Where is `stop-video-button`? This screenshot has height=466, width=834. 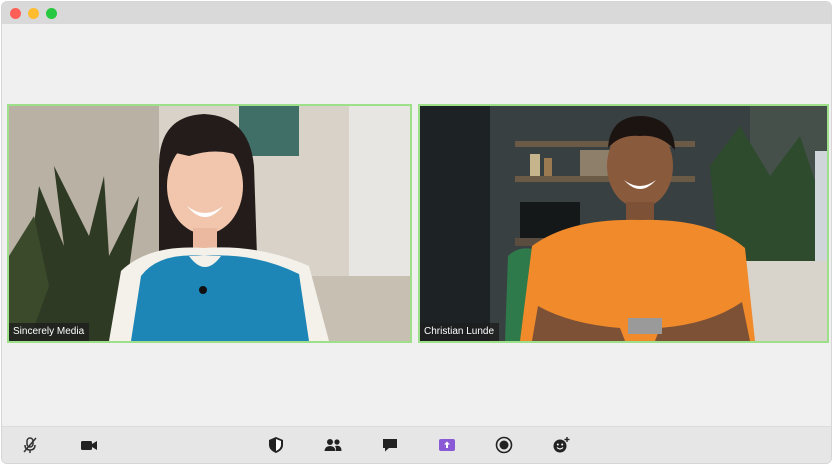 stop-video-button is located at coordinates (89, 445).